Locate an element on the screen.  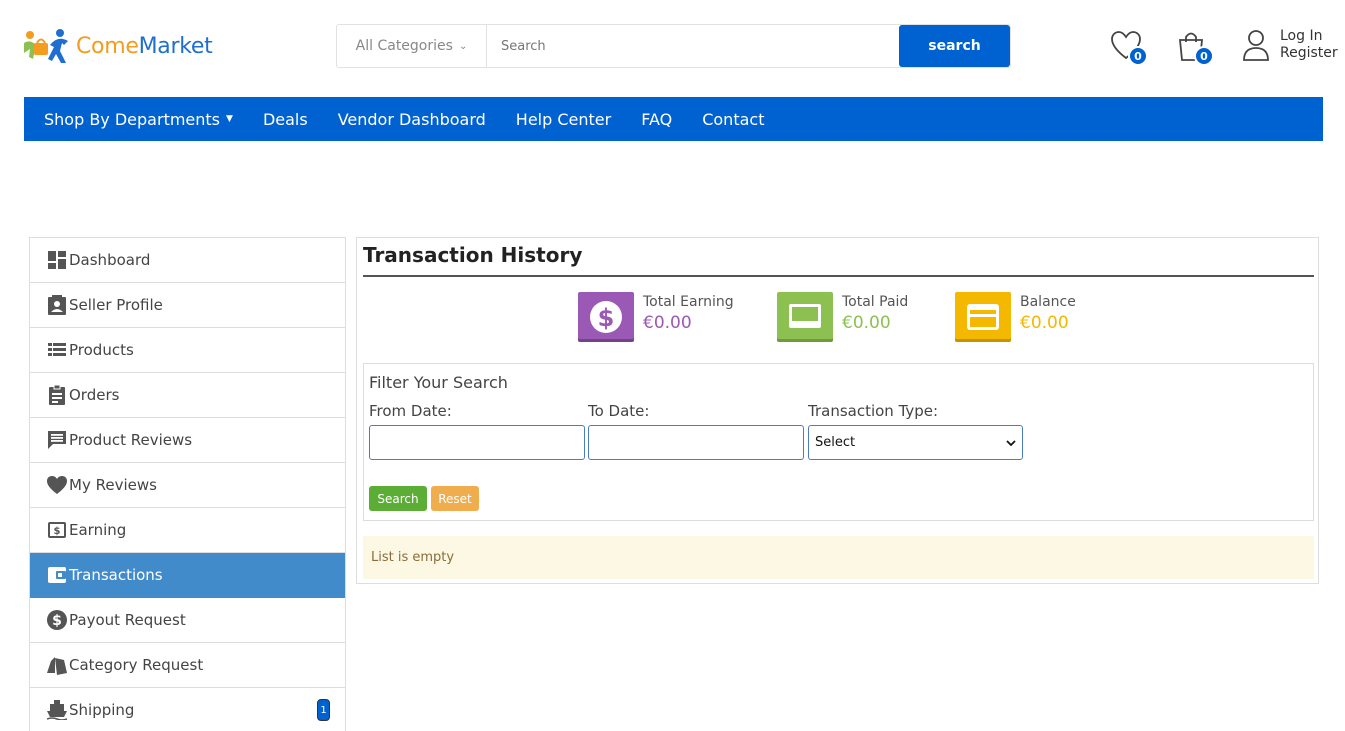
sidebar-item-label: Orders is located at coordinates (94, 395).